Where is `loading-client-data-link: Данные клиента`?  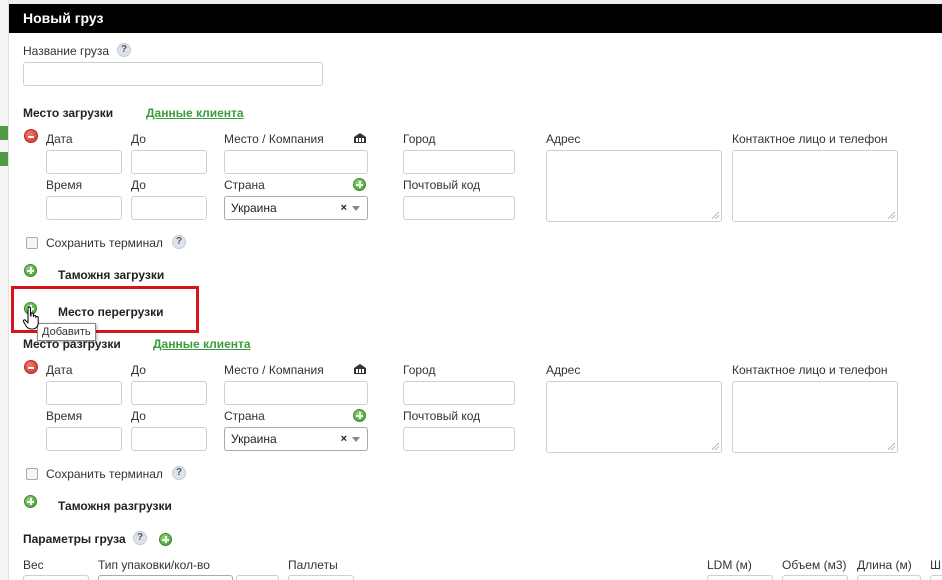
loading-client-data-link: Данные клиента is located at coordinates (195, 113).